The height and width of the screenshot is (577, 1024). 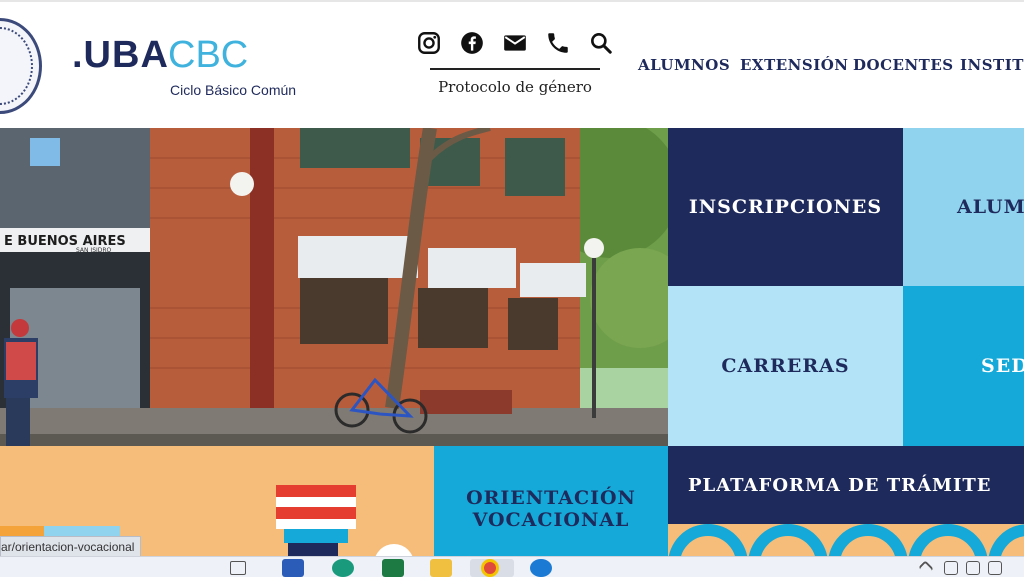 What do you see at coordinates (515, 87) in the screenshot?
I see `protocolo-genero-link: Protocolo de género` at bounding box center [515, 87].